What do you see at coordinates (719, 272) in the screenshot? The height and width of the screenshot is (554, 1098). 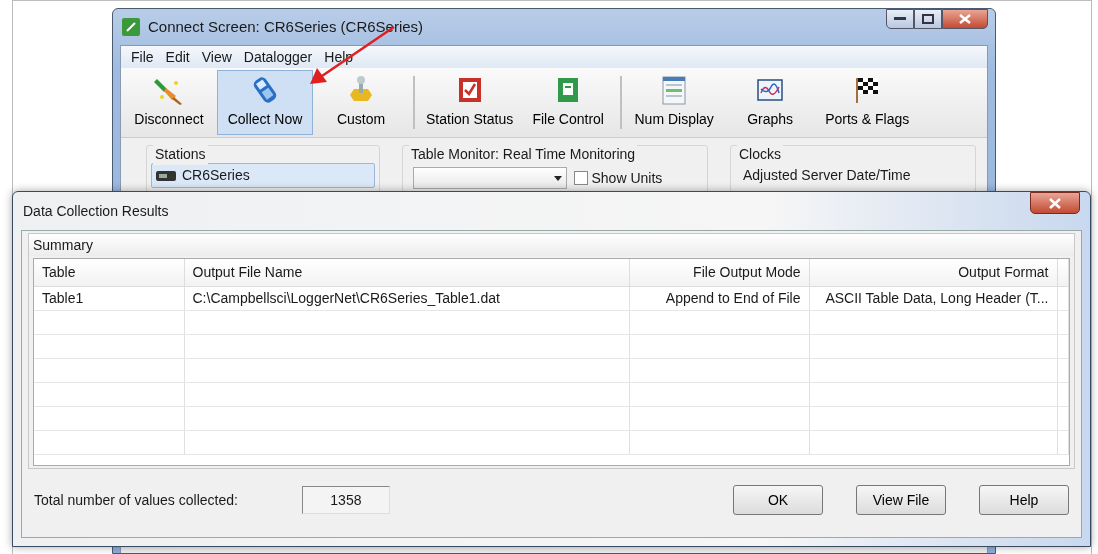 I see `column-header: File Output Mode` at bounding box center [719, 272].